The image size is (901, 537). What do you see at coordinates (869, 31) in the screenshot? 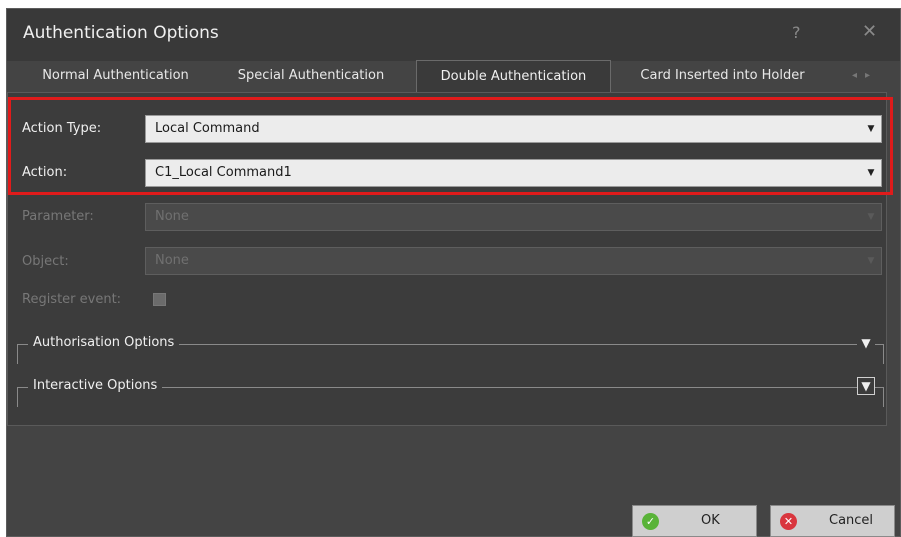
I see `close-button: ✕` at bounding box center [869, 31].